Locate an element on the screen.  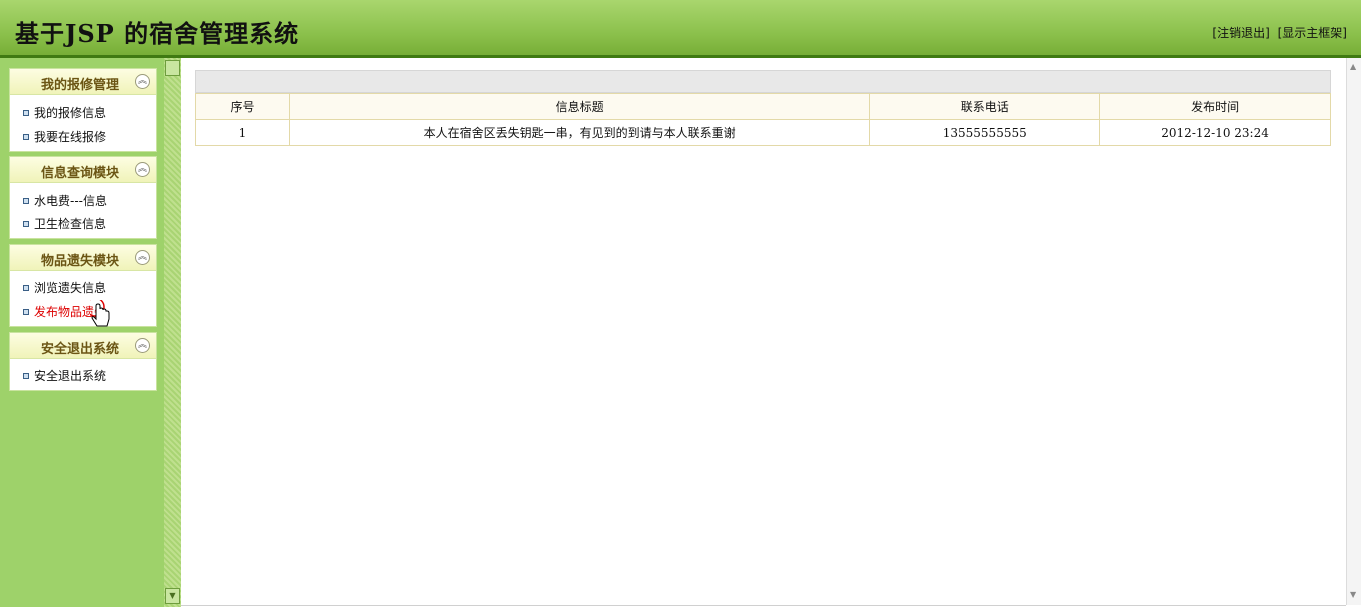
panel-logout: 安全退出系统 ︽ 安全退出系统 is located at coordinates (83, 361).